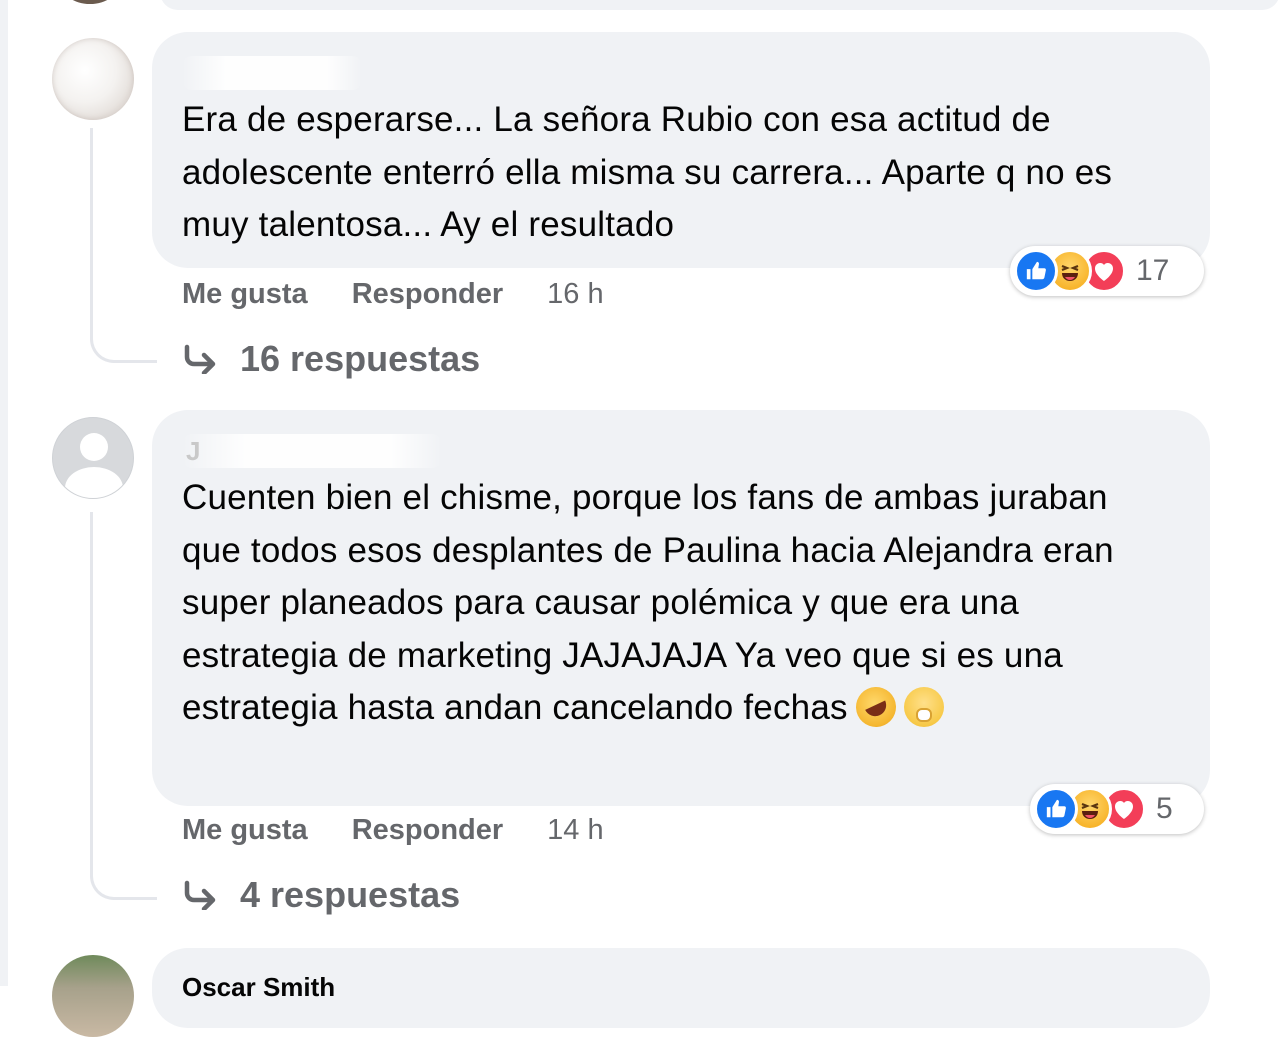  I want to click on reaction-summary: 5, so click(1117, 809).